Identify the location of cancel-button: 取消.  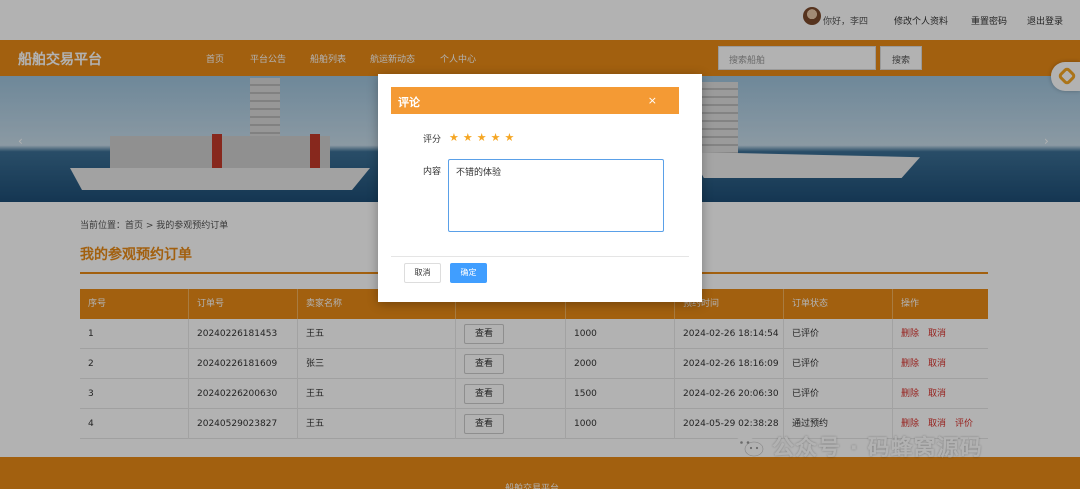
(422, 273).